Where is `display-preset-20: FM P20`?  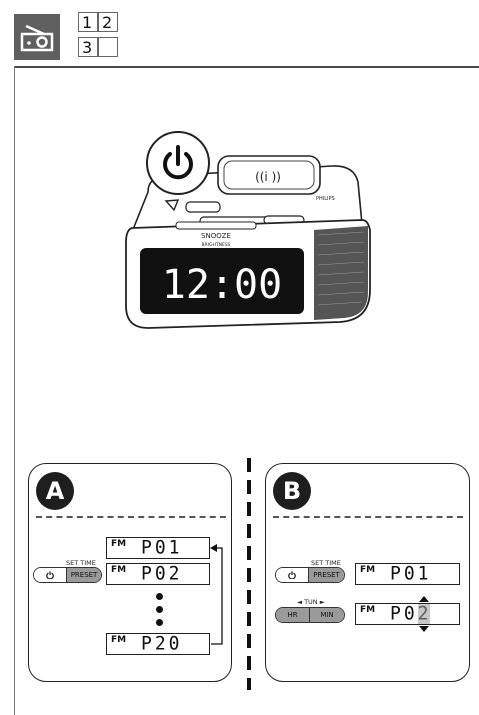
display-preset-20: FM P20 is located at coordinates (158, 643).